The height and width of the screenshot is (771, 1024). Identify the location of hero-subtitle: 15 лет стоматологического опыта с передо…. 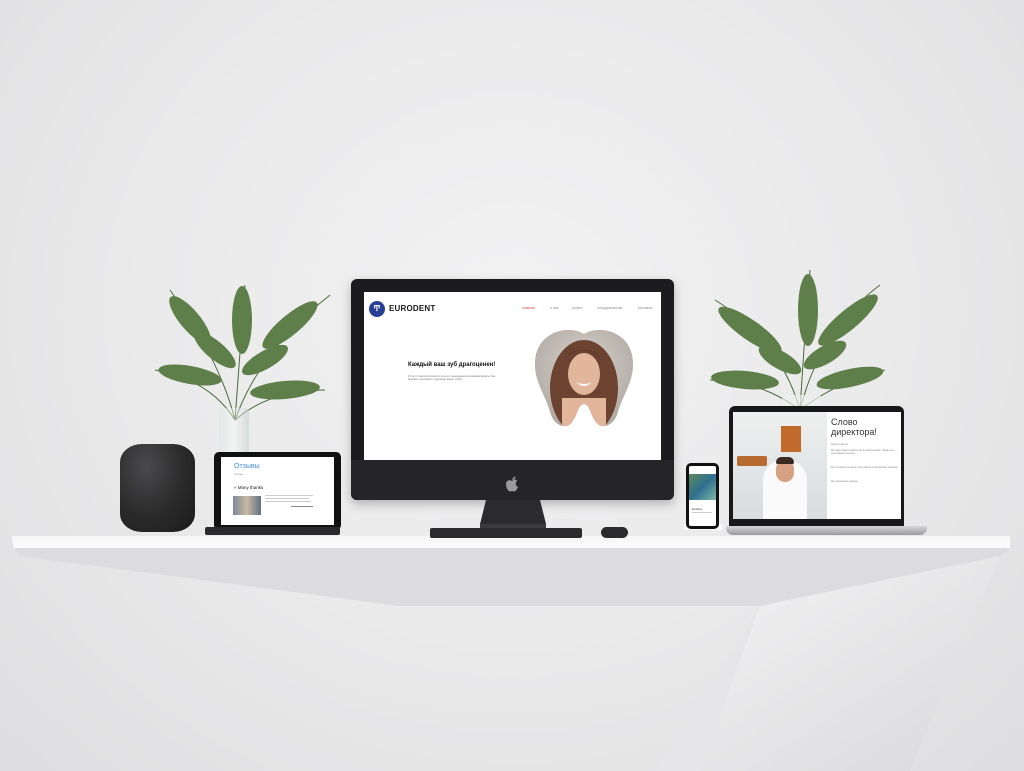
(452, 378).